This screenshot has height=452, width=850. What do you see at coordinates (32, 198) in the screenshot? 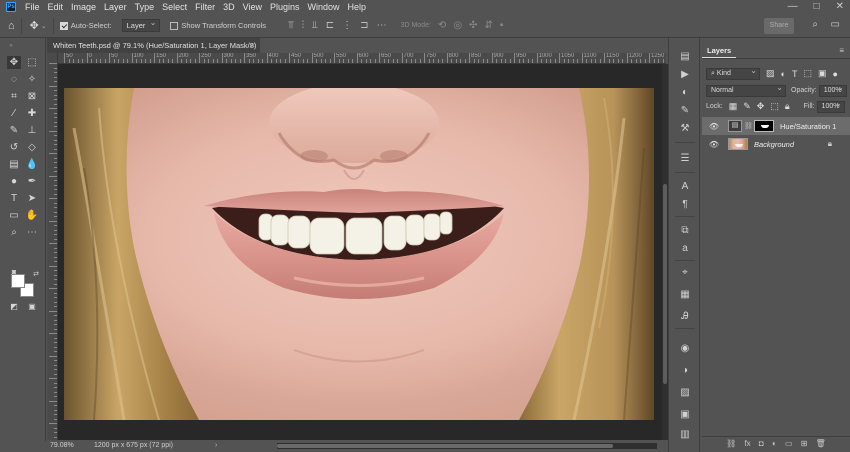
I see `path-selection-icon: ➤` at bounding box center [32, 198].